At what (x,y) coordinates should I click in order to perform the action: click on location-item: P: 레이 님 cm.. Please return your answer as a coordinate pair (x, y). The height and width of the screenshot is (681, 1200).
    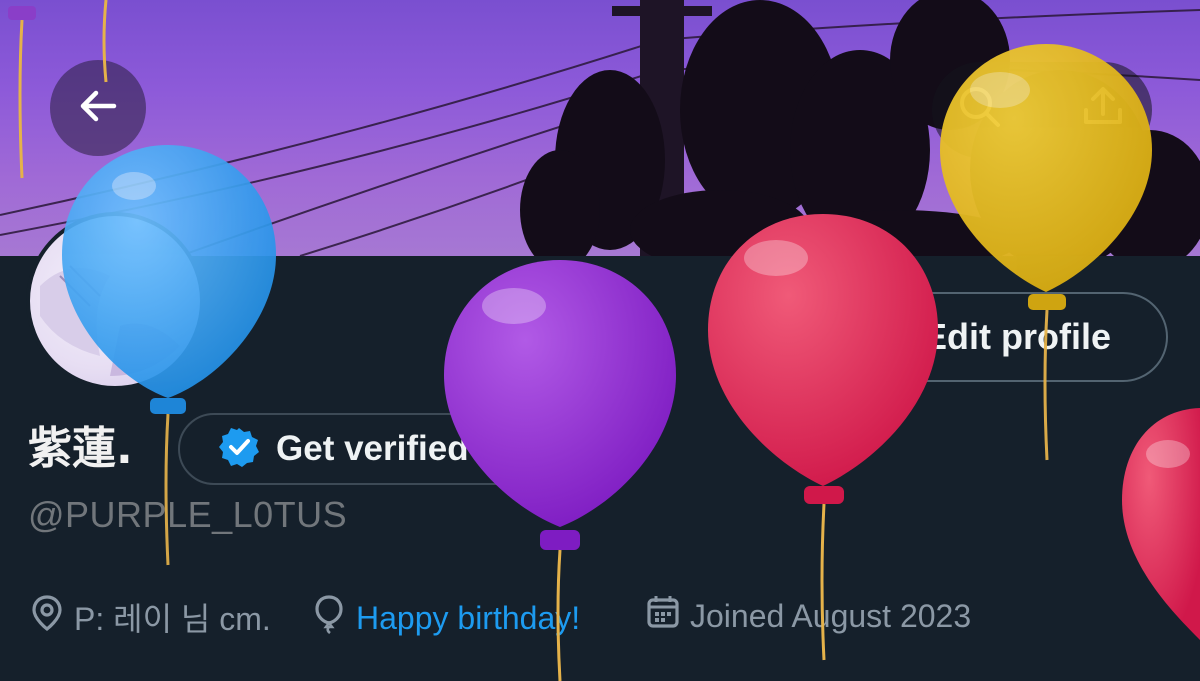
    Looking at the image, I should click on (150, 617).